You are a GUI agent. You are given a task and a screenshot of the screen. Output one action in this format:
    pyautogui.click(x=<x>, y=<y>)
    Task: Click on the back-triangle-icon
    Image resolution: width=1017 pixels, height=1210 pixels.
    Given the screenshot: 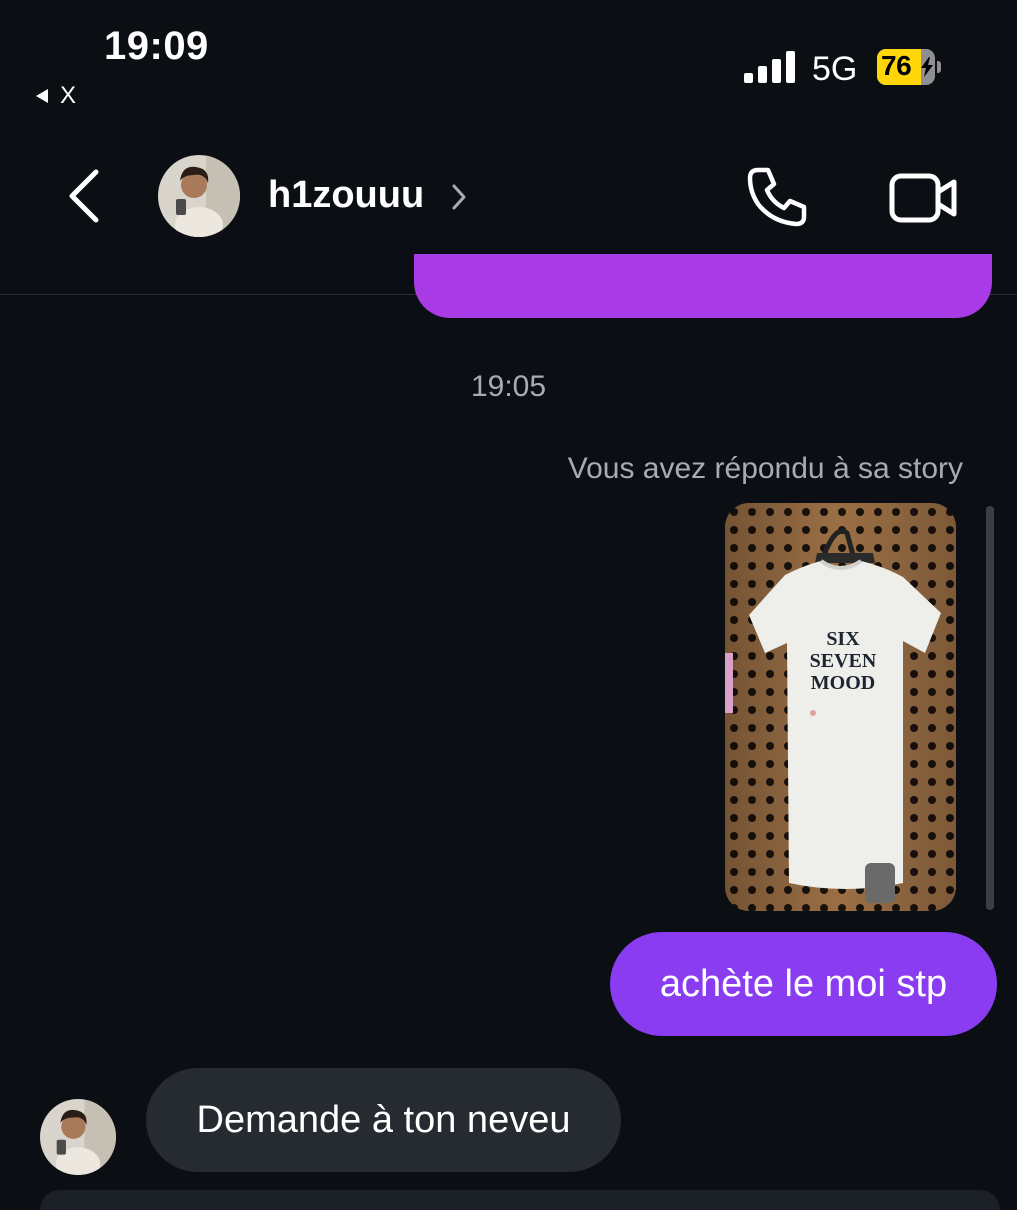 What is the action you would take?
    pyautogui.click(x=42, y=96)
    